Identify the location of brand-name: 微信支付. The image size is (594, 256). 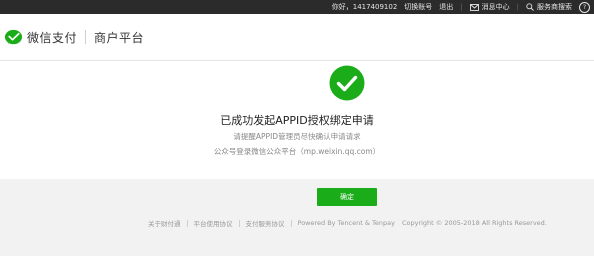
(52, 37).